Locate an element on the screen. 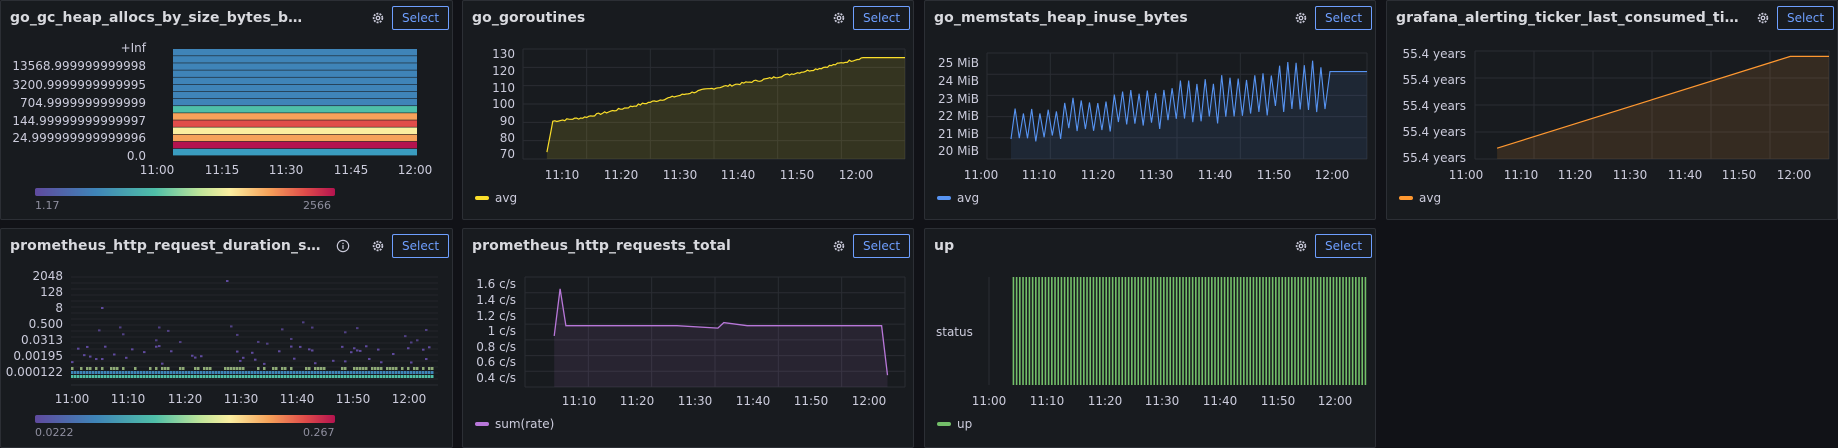  panel-title: go_goroutines is located at coordinates (529, 18).